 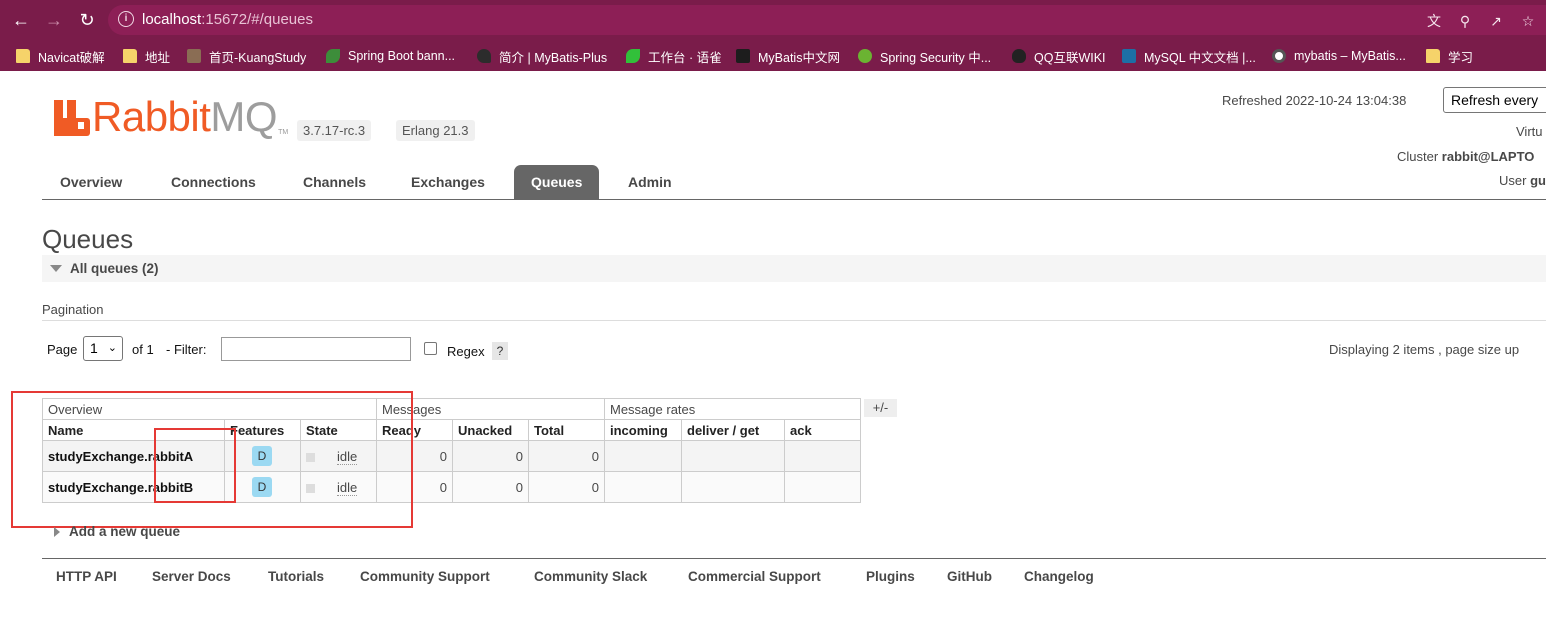 I want to click on mybatis-icon, so click(x=743, y=56).